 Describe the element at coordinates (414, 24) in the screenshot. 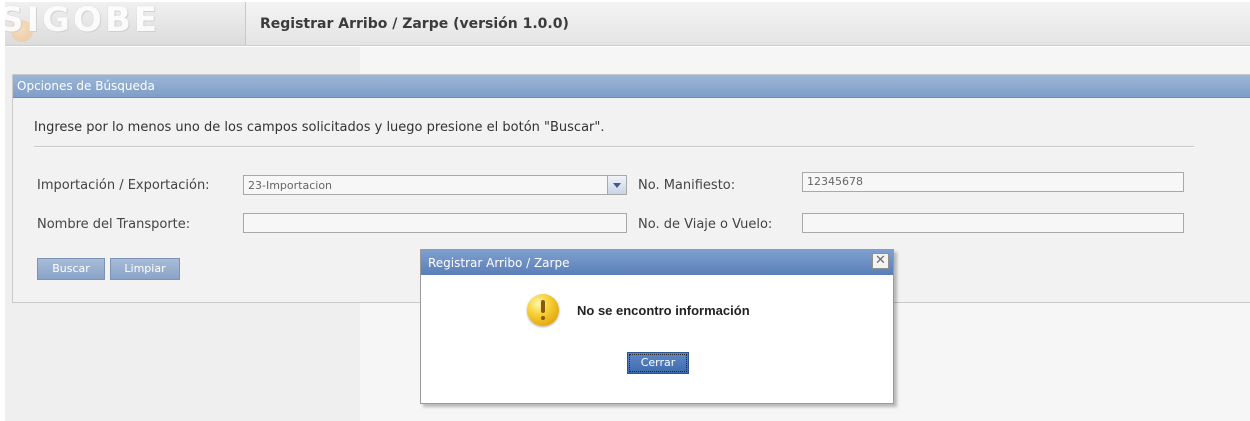

I see `page-title: Registrar Arribo / Zarpe (versión 1.0.0)` at that location.